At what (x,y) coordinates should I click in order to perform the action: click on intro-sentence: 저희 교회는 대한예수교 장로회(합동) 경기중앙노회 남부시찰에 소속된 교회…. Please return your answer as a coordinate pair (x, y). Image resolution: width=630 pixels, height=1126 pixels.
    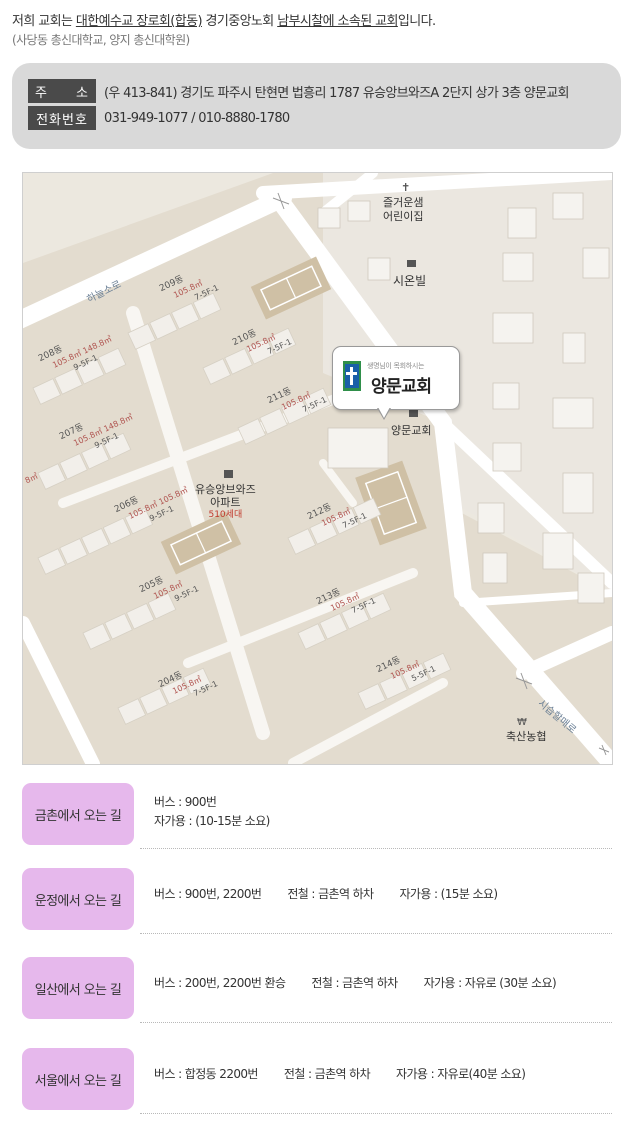
    Looking at the image, I should click on (317, 21).